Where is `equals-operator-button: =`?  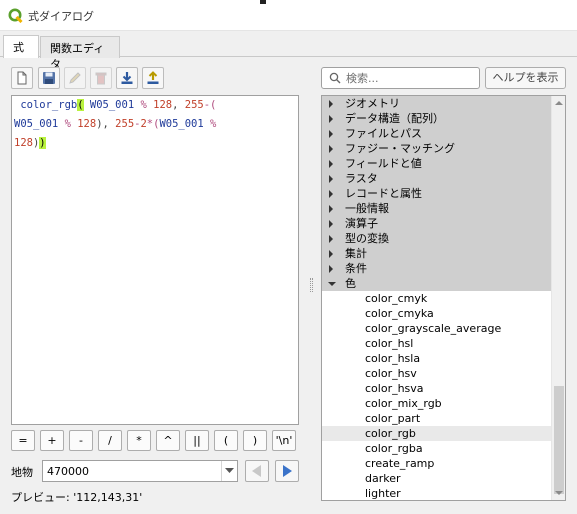
equals-operator-button: = is located at coordinates (23, 440).